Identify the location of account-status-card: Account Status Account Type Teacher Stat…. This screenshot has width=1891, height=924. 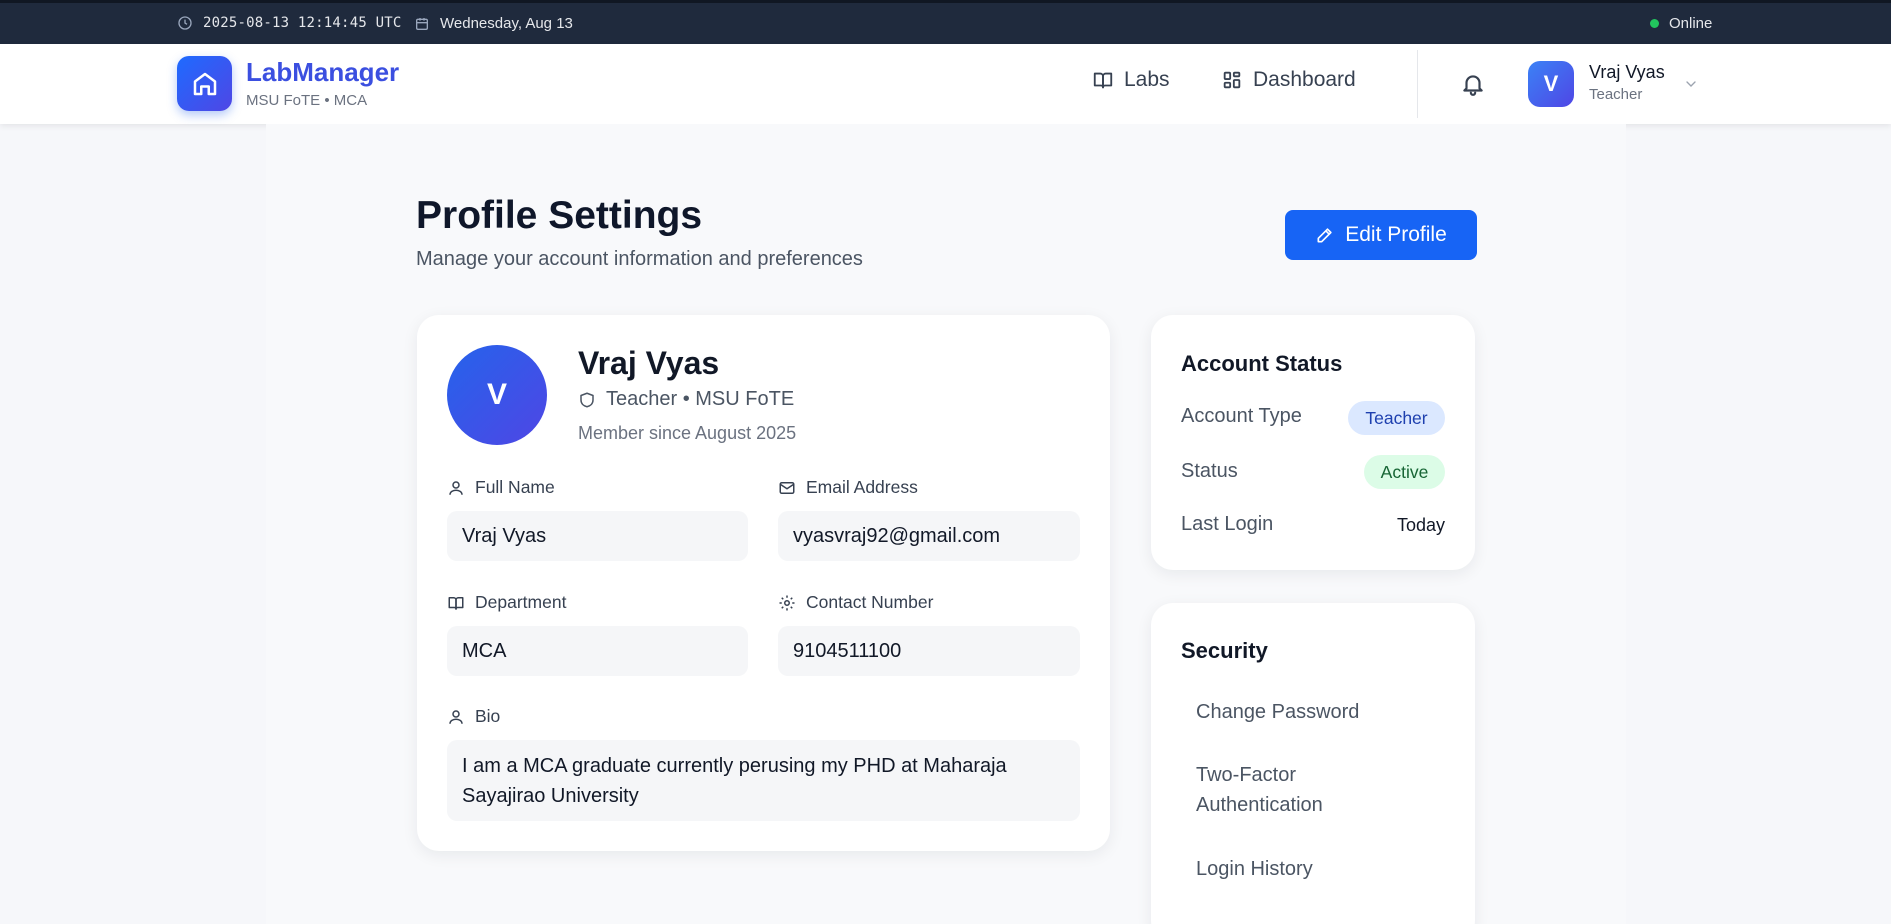
(1313, 442).